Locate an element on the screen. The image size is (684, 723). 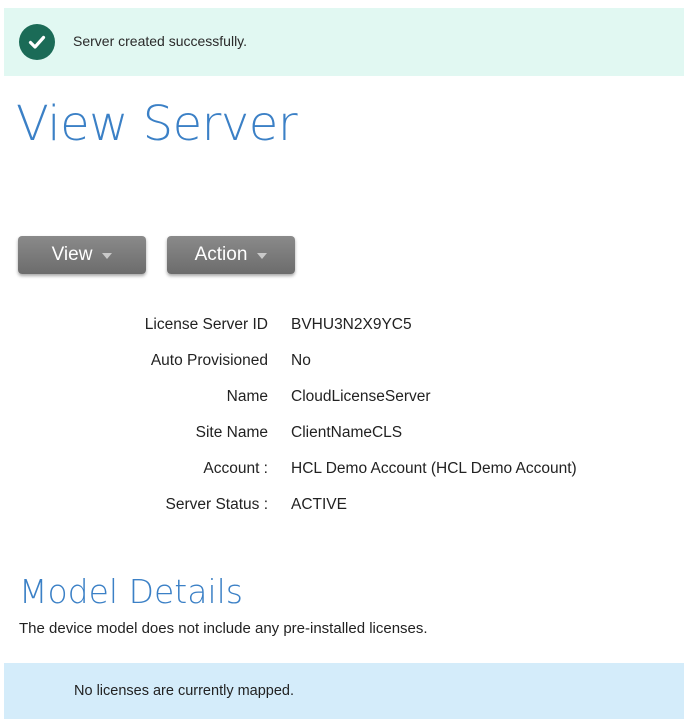
action-button-label: Action is located at coordinates (221, 254).